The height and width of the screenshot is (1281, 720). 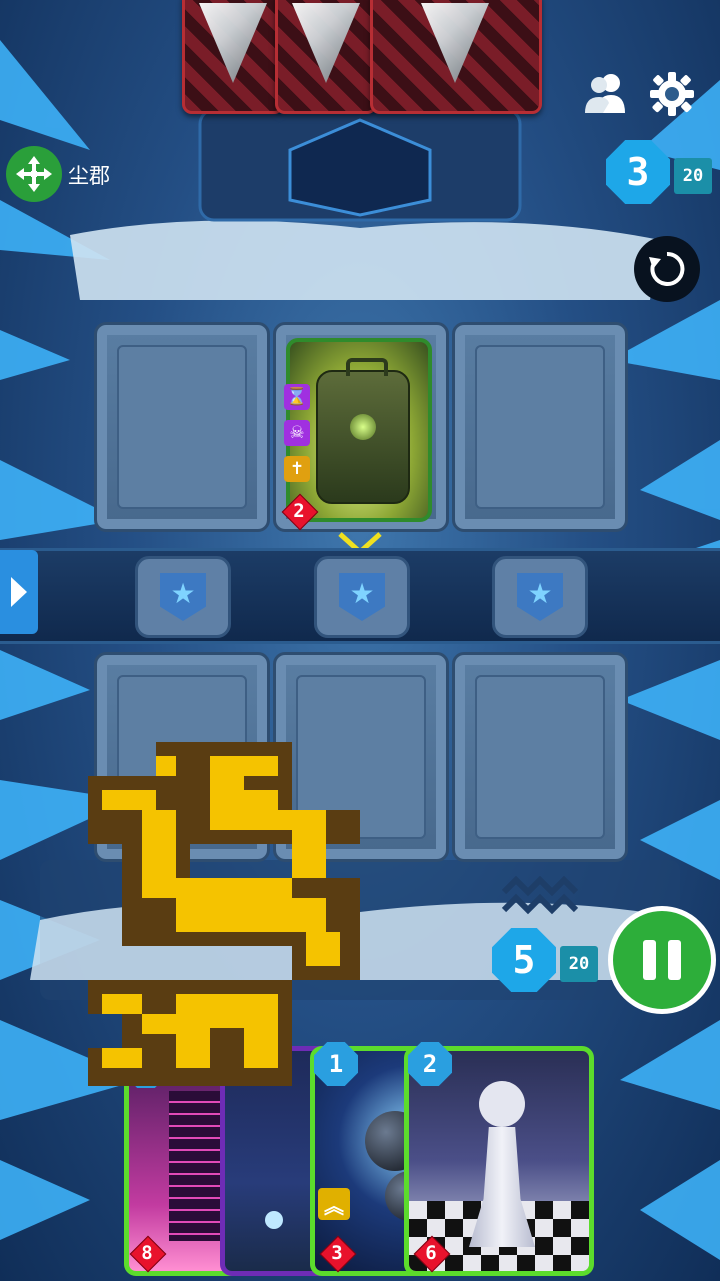 I want to click on hand-card-4-power: 6, so click(x=431, y=1253).